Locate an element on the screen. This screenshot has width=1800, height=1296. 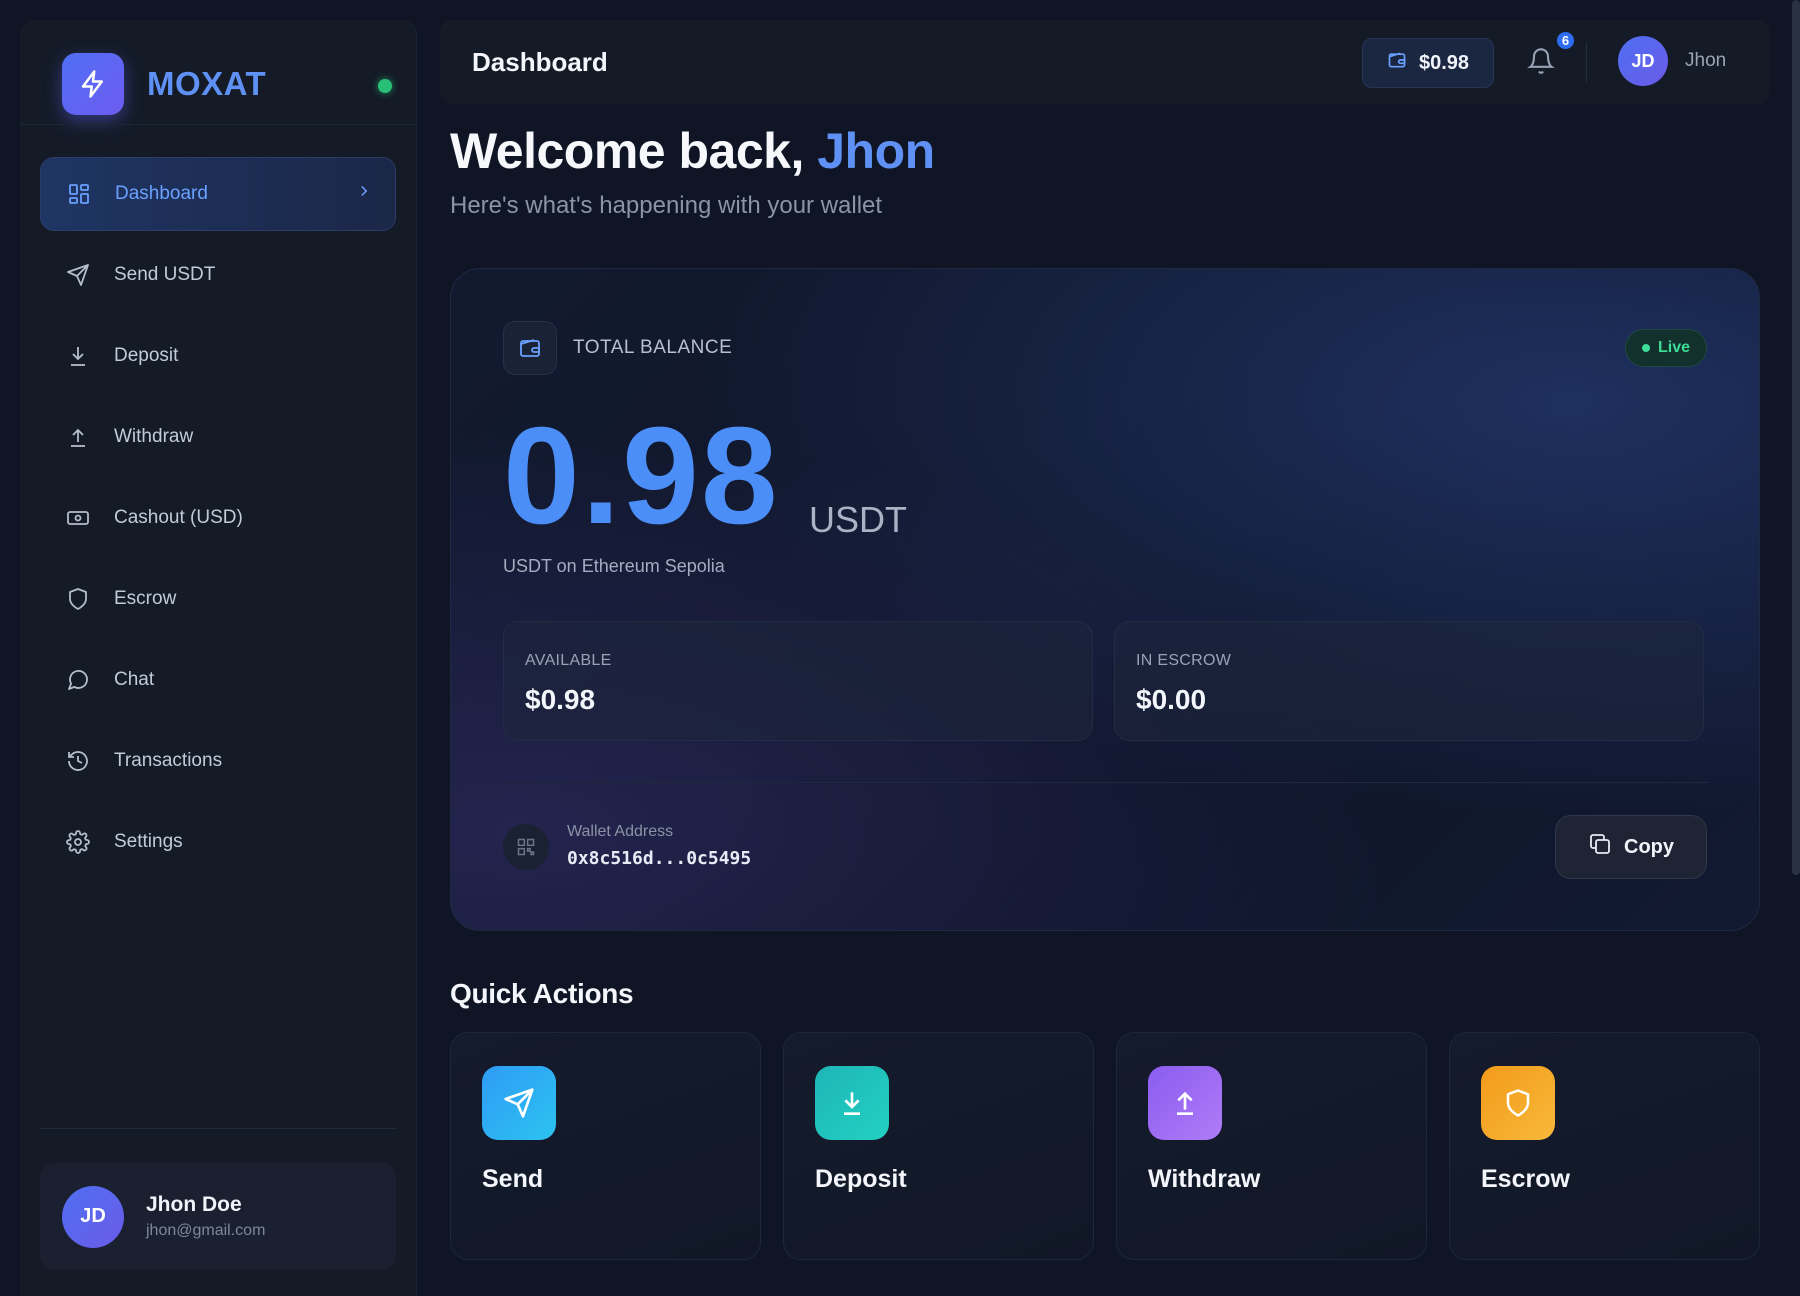
sidebar-item-label: Deposit is located at coordinates (146, 355).